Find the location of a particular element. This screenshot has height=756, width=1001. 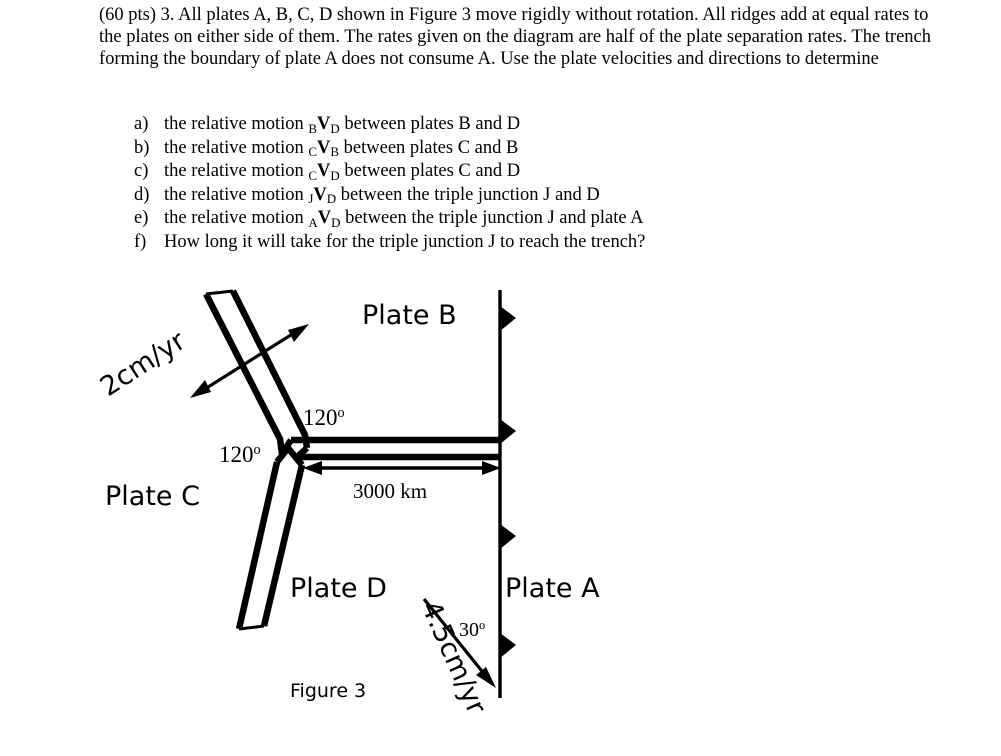

plate-a-rate-label: 4.5cm/yr is located at coordinates (454, 657).